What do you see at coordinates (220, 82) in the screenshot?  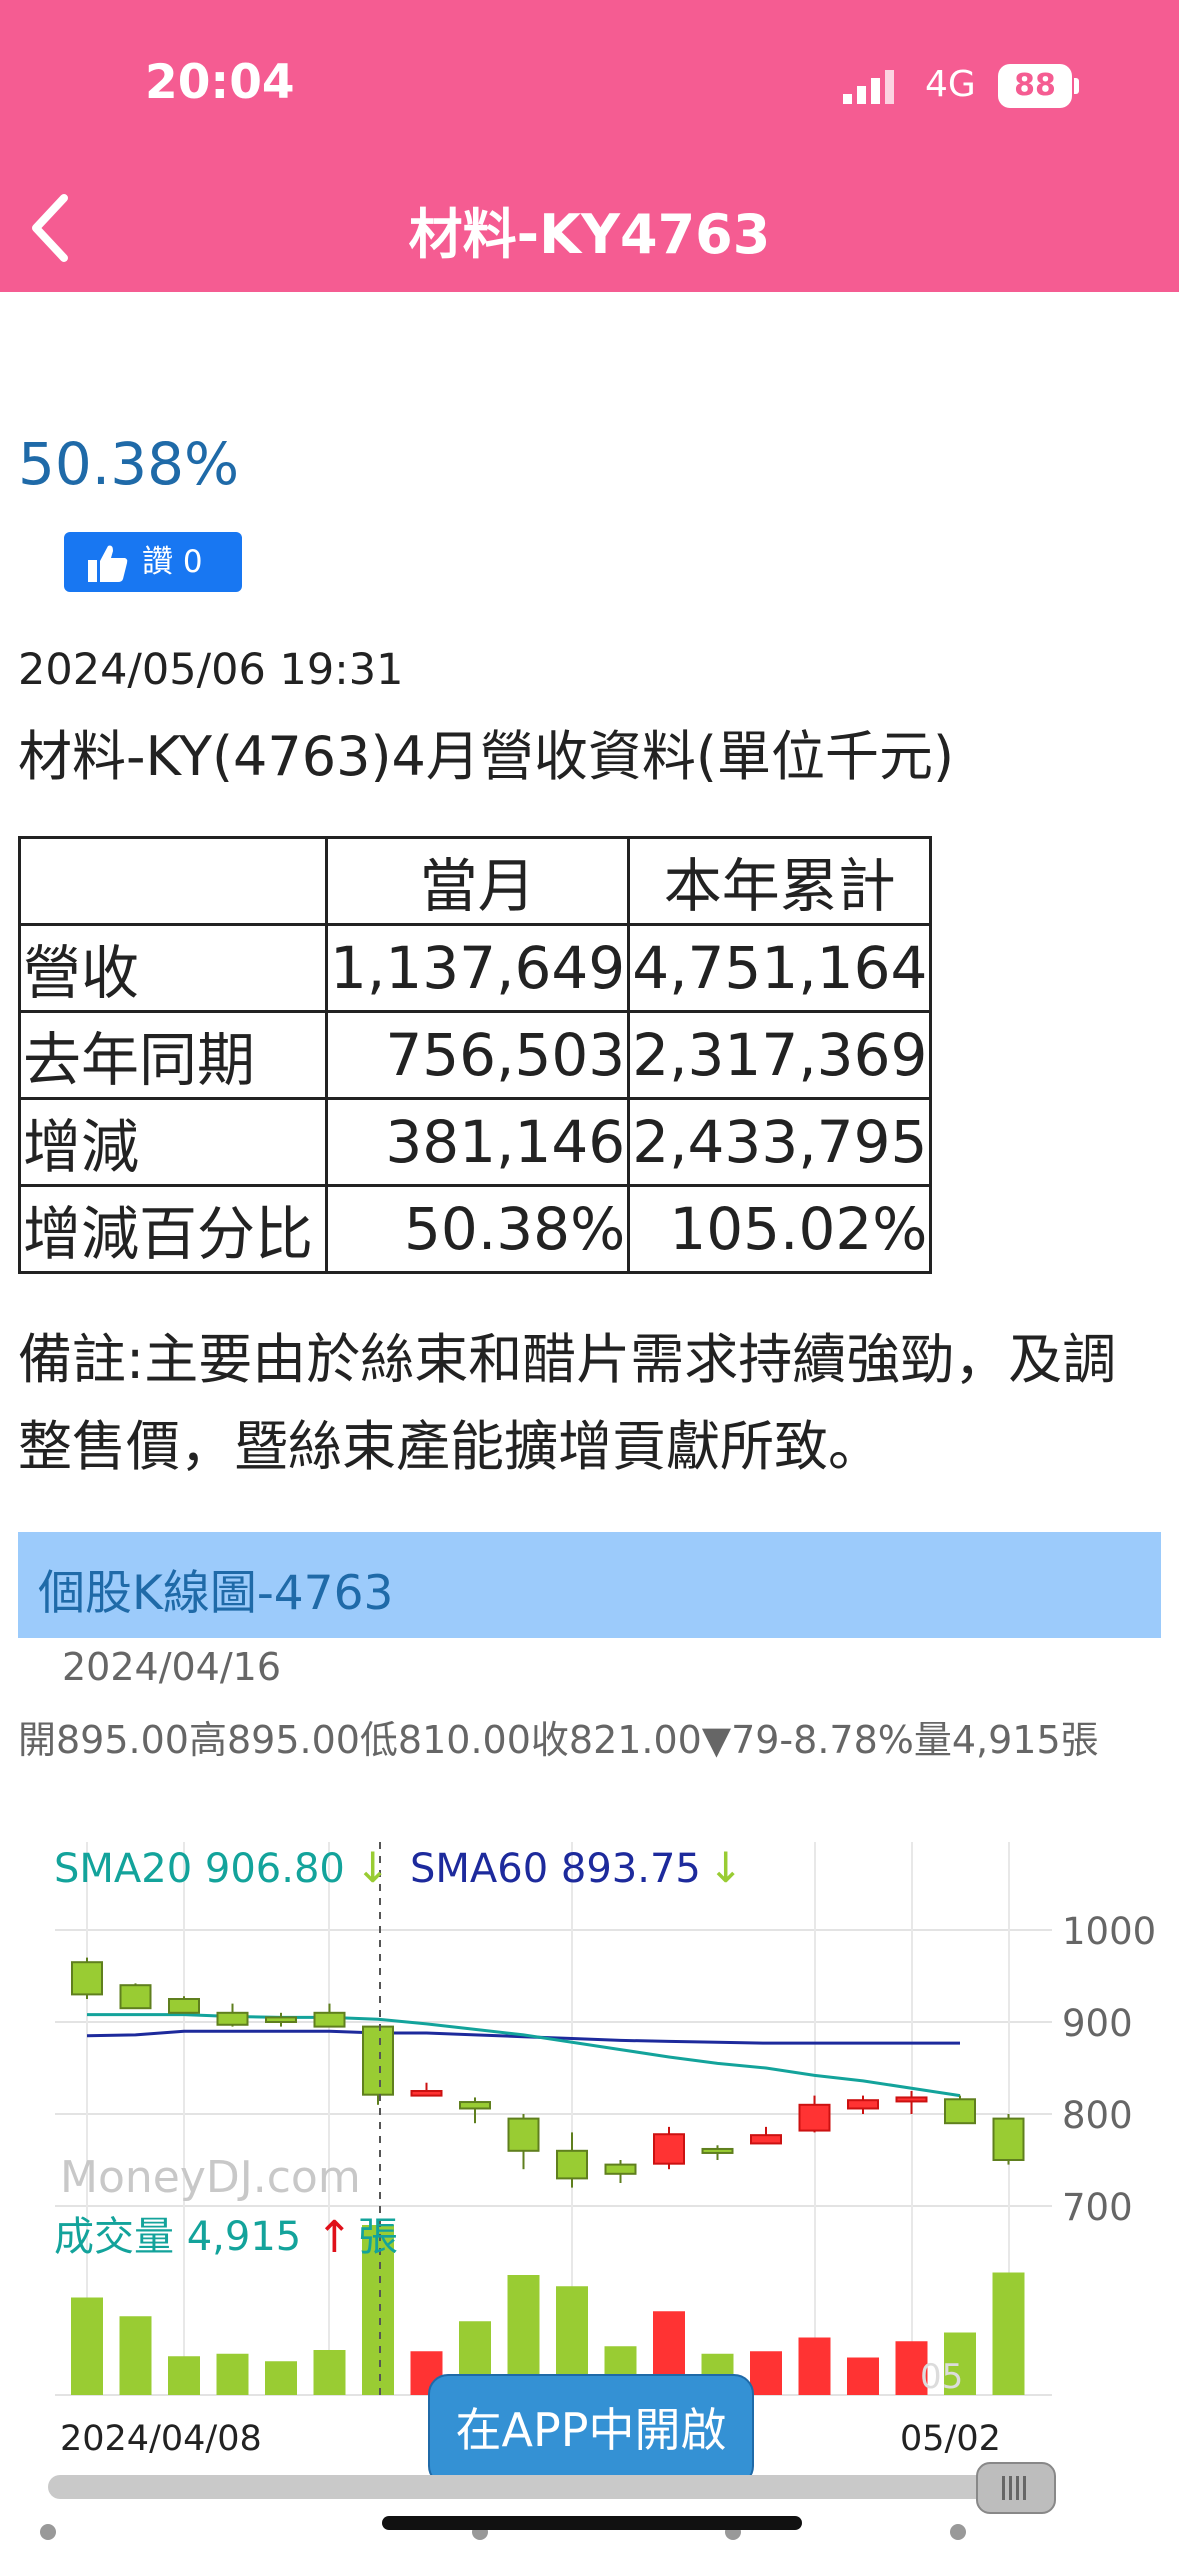 I see `status-time: 20:04` at bounding box center [220, 82].